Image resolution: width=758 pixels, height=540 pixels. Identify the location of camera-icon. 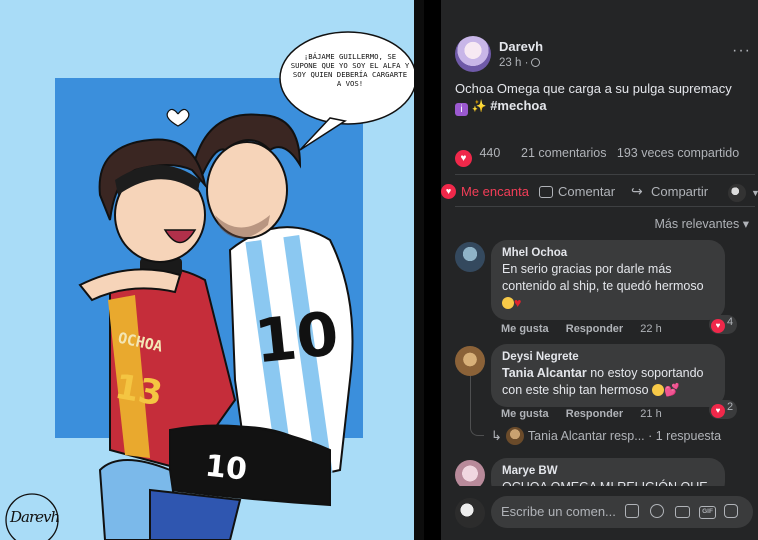
(682, 512).